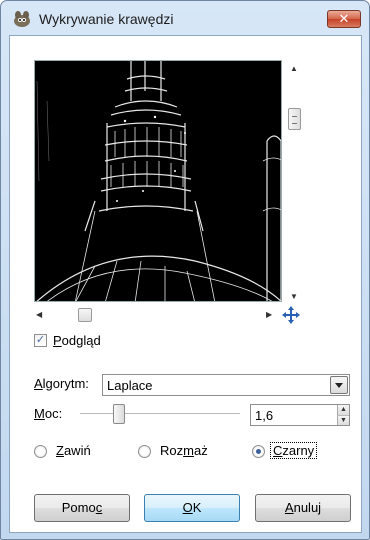  What do you see at coordinates (144, 451) in the screenshot?
I see `radio-smear` at bounding box center [144, 451].